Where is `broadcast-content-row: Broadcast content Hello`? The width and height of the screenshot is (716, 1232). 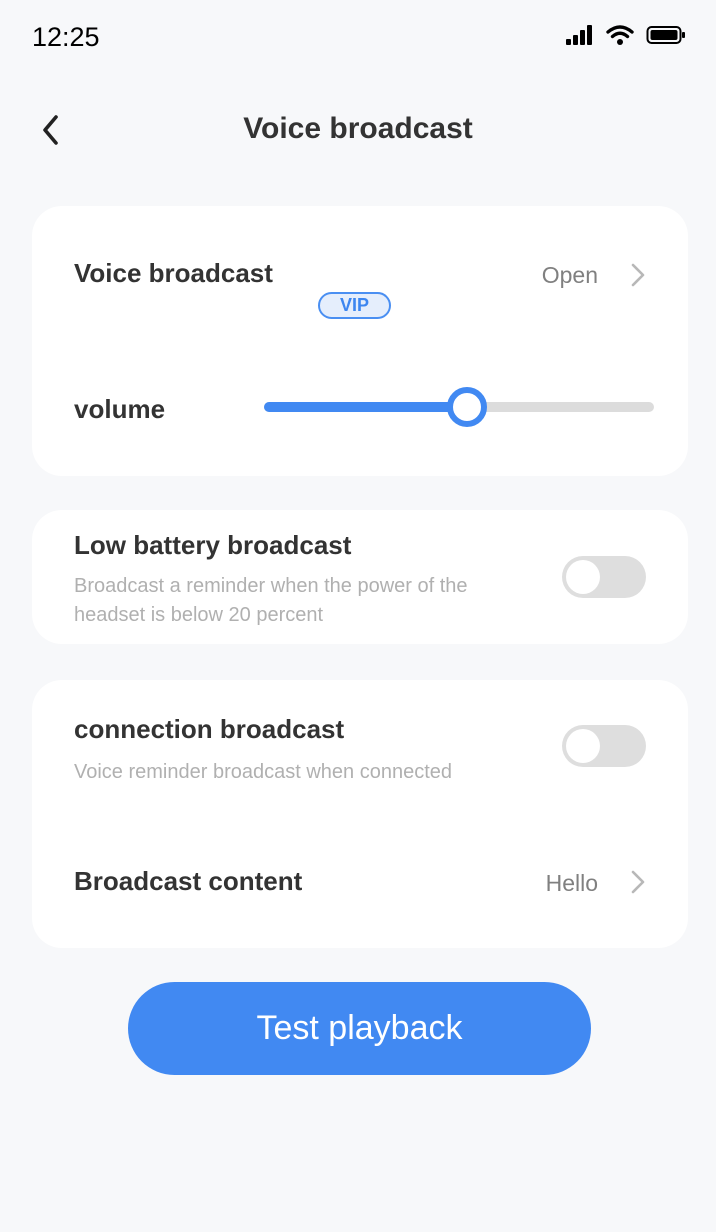 broadcast-content-row: Broadcast content Hello is located at coordinates (360, 880).